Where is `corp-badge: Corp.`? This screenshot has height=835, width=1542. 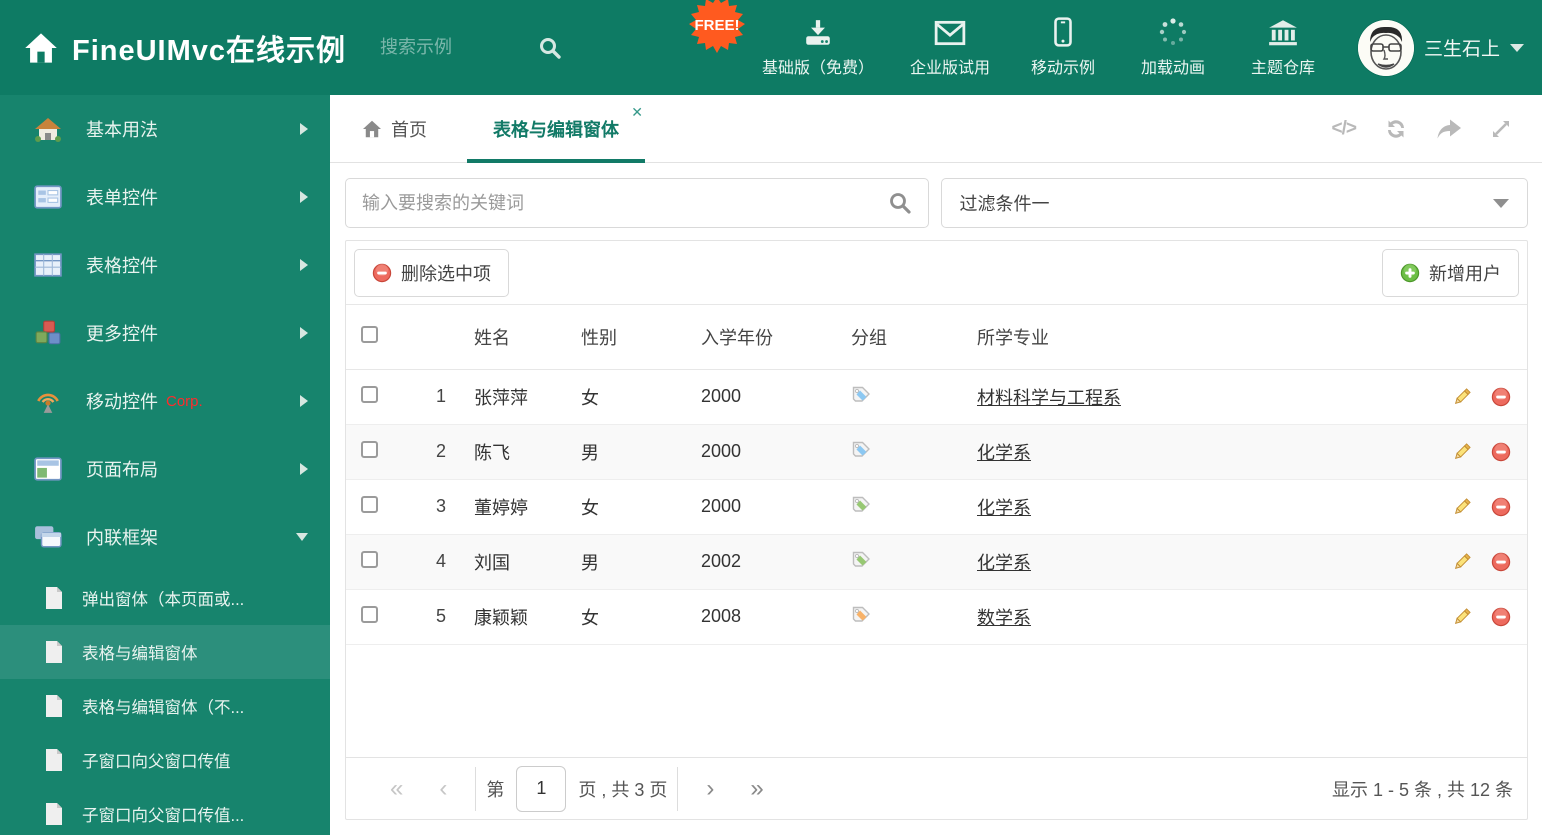
corp-badge: Corp. is located at coordinates (184, 401).